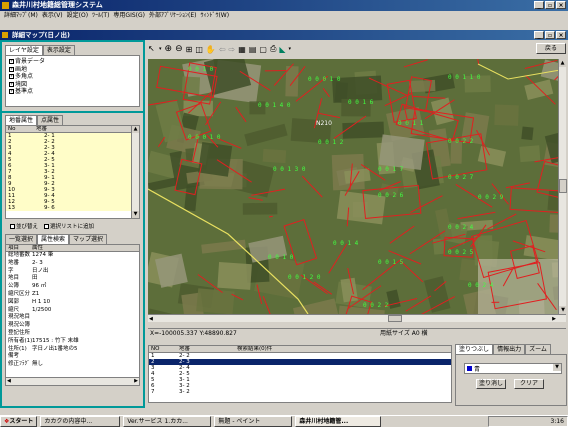 This screenshot has width=568, height=427. What do you see at coordinates (21, 239) in the screenshot?
I see `tab-list-select: 一覧選択` at bounding box center [21, 239].